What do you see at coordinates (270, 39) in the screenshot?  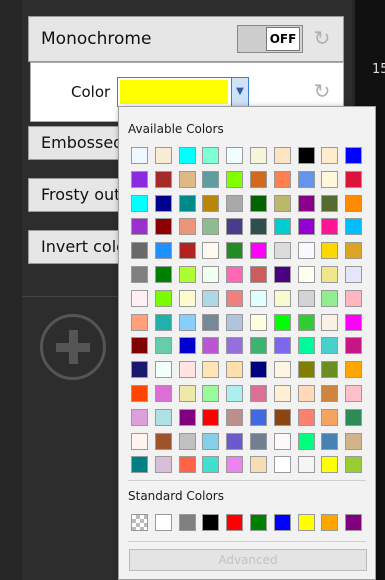 I see `monochrome-toggle: OFF` at bounding box center [270, 39].